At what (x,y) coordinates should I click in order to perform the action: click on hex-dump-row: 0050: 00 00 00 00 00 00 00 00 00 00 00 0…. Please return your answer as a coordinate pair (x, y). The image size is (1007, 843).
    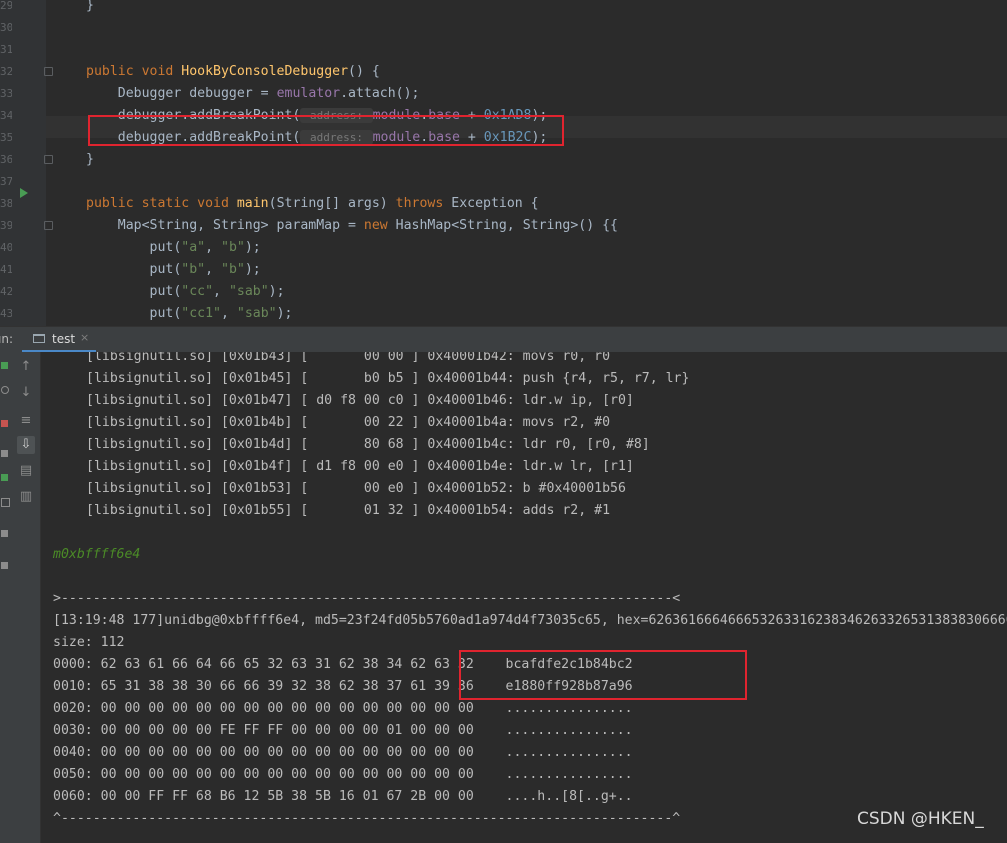
    Looking at the image, I should click on (343, 774).